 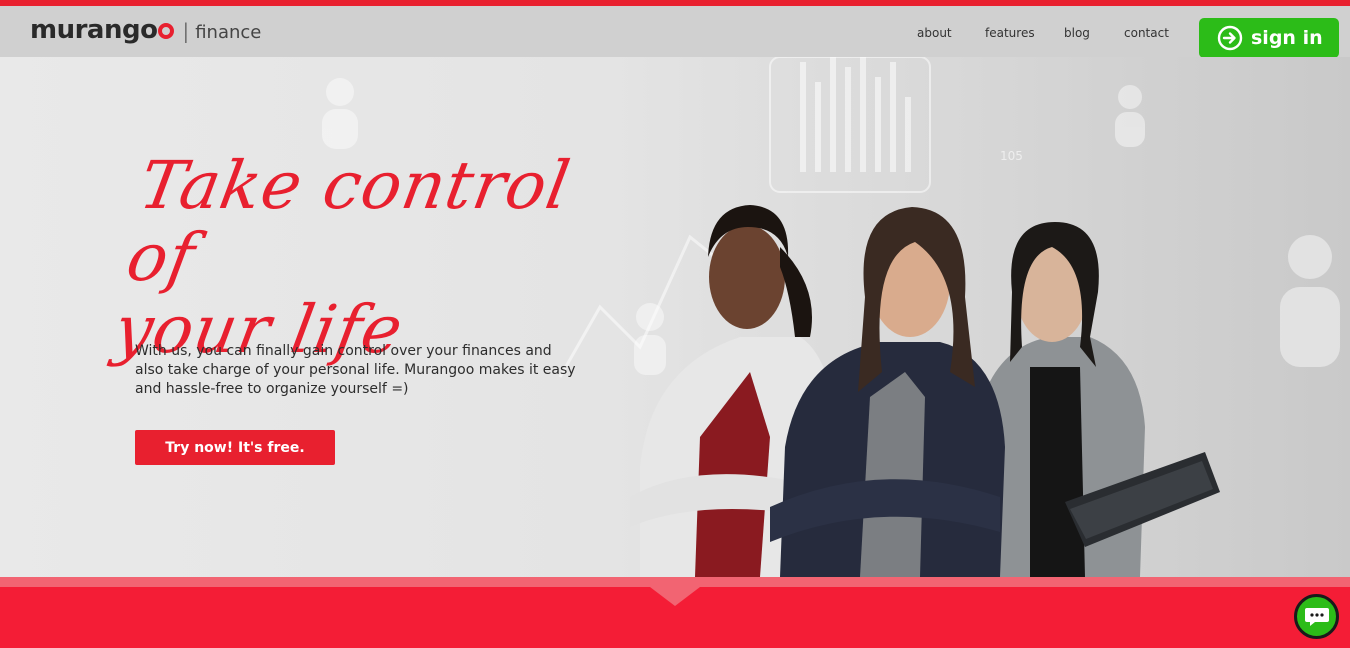 What do you see at coordinates (675, 596) in the screenshot?
I see `scroll-down-notch` at bounding box center [675, 596].